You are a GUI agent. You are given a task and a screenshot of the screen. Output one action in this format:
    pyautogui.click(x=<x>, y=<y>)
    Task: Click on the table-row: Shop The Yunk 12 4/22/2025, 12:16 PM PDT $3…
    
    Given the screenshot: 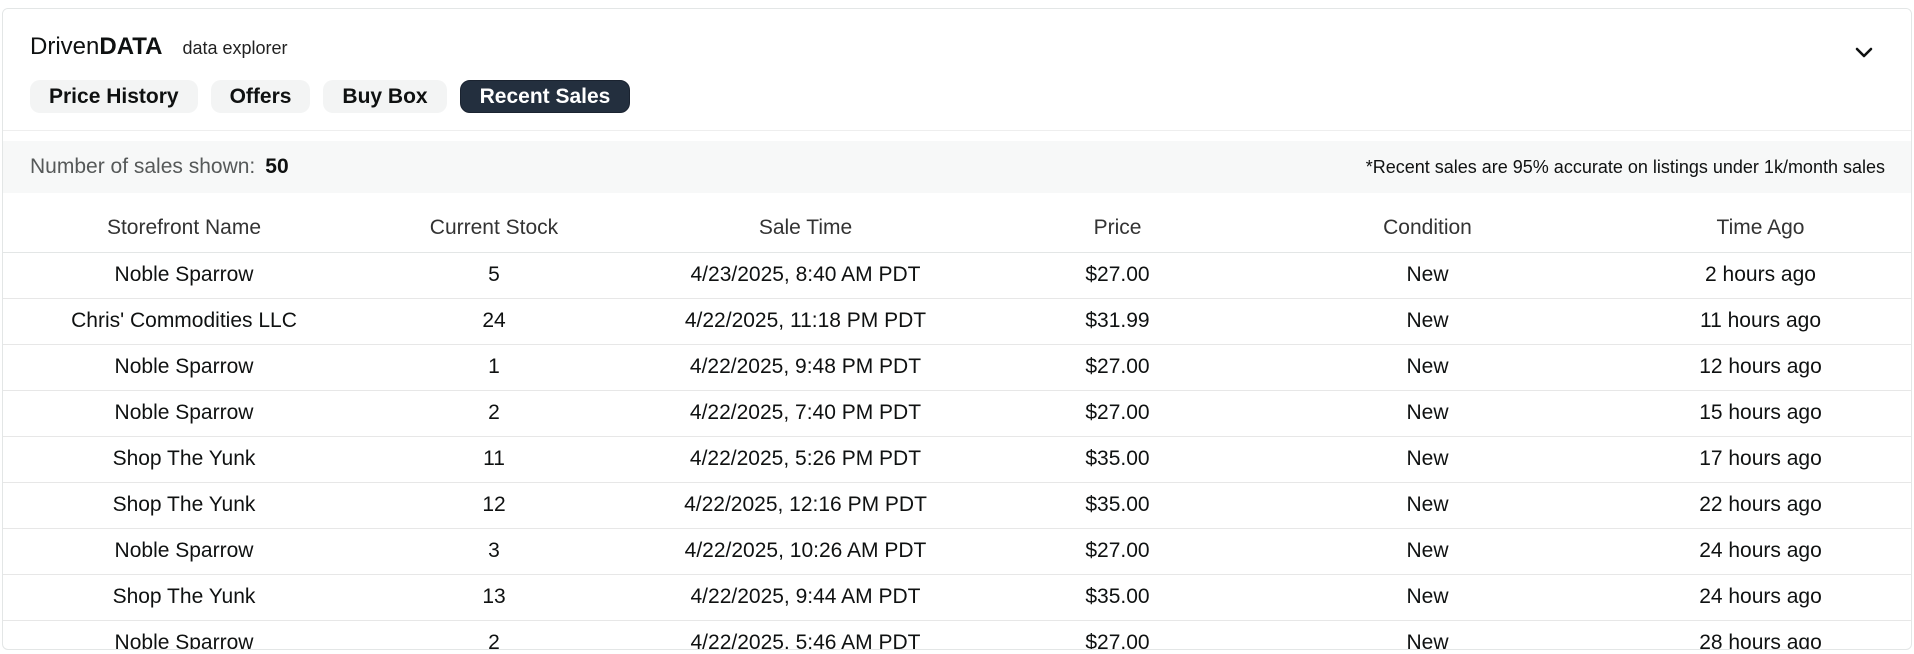 What is the action you would take?
    pyautogui.click(x=957, y=505)
    